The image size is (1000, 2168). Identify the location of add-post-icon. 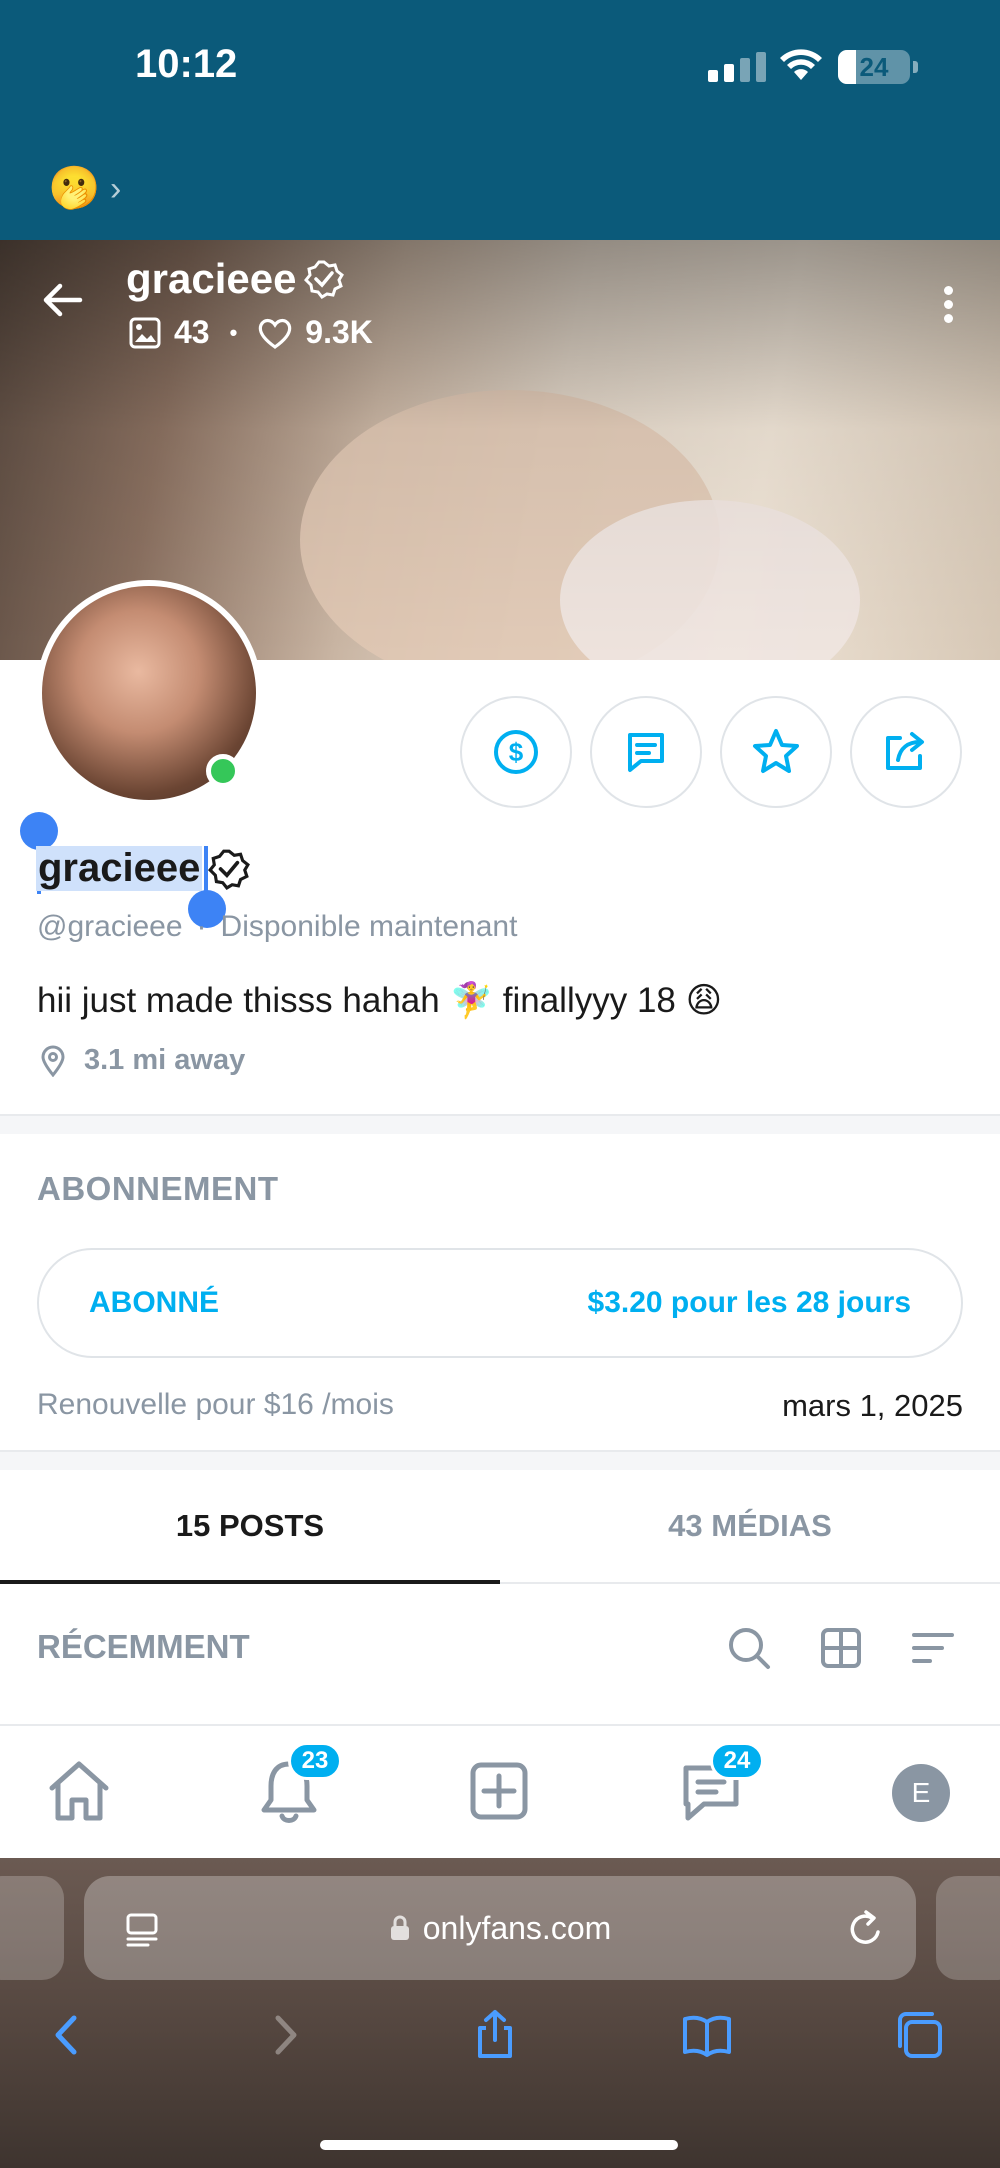
(499, 1791).